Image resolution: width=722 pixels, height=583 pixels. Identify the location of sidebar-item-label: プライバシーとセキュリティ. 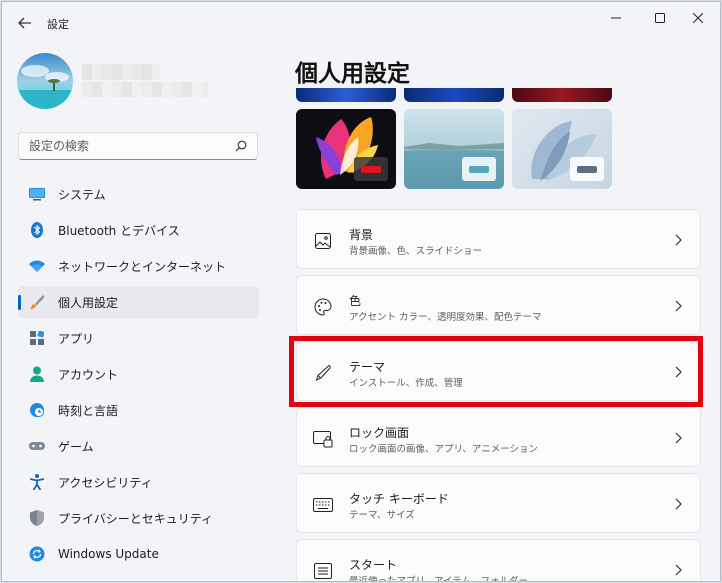
(136, 518).